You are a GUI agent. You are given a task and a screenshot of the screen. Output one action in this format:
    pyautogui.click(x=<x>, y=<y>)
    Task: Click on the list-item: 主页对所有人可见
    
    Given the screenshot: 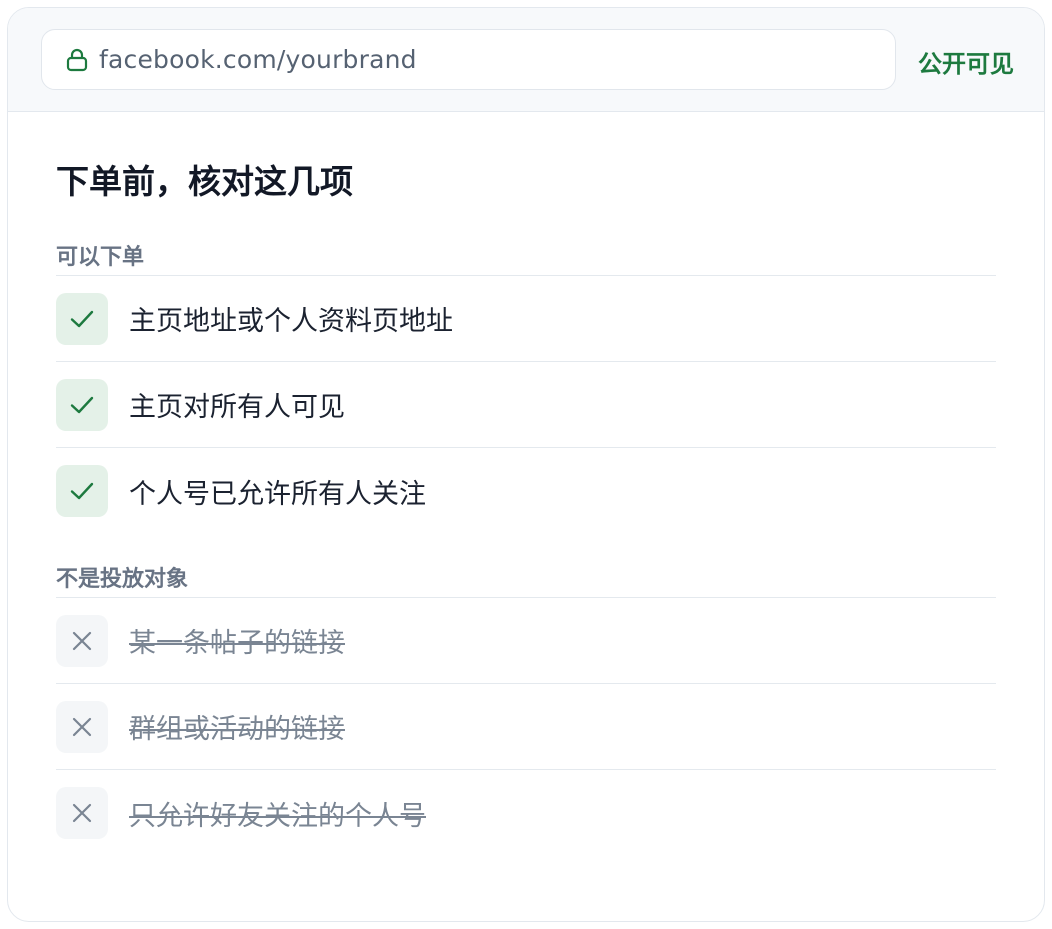 What is the action you would take?
    pyautogui.click(x=526, y=405)
    